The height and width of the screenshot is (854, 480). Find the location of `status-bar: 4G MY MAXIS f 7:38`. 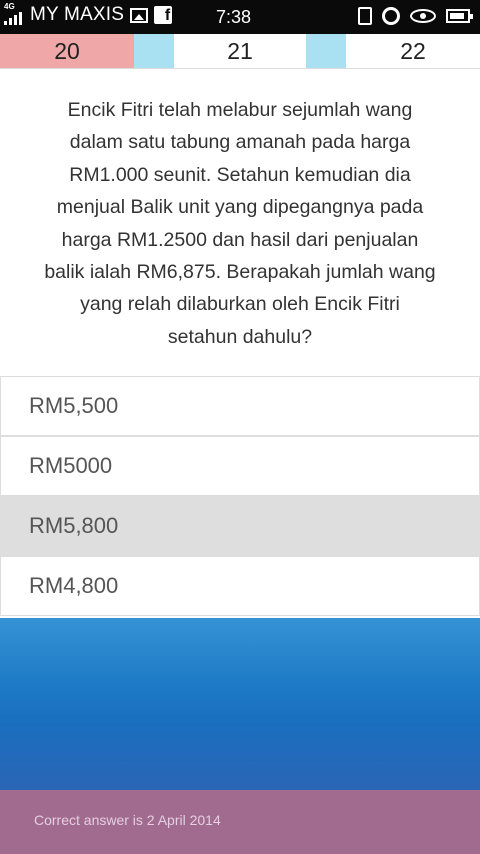

status-bar: 4G MY MAXIS f 7:38 is located at coordinates (240, 17).